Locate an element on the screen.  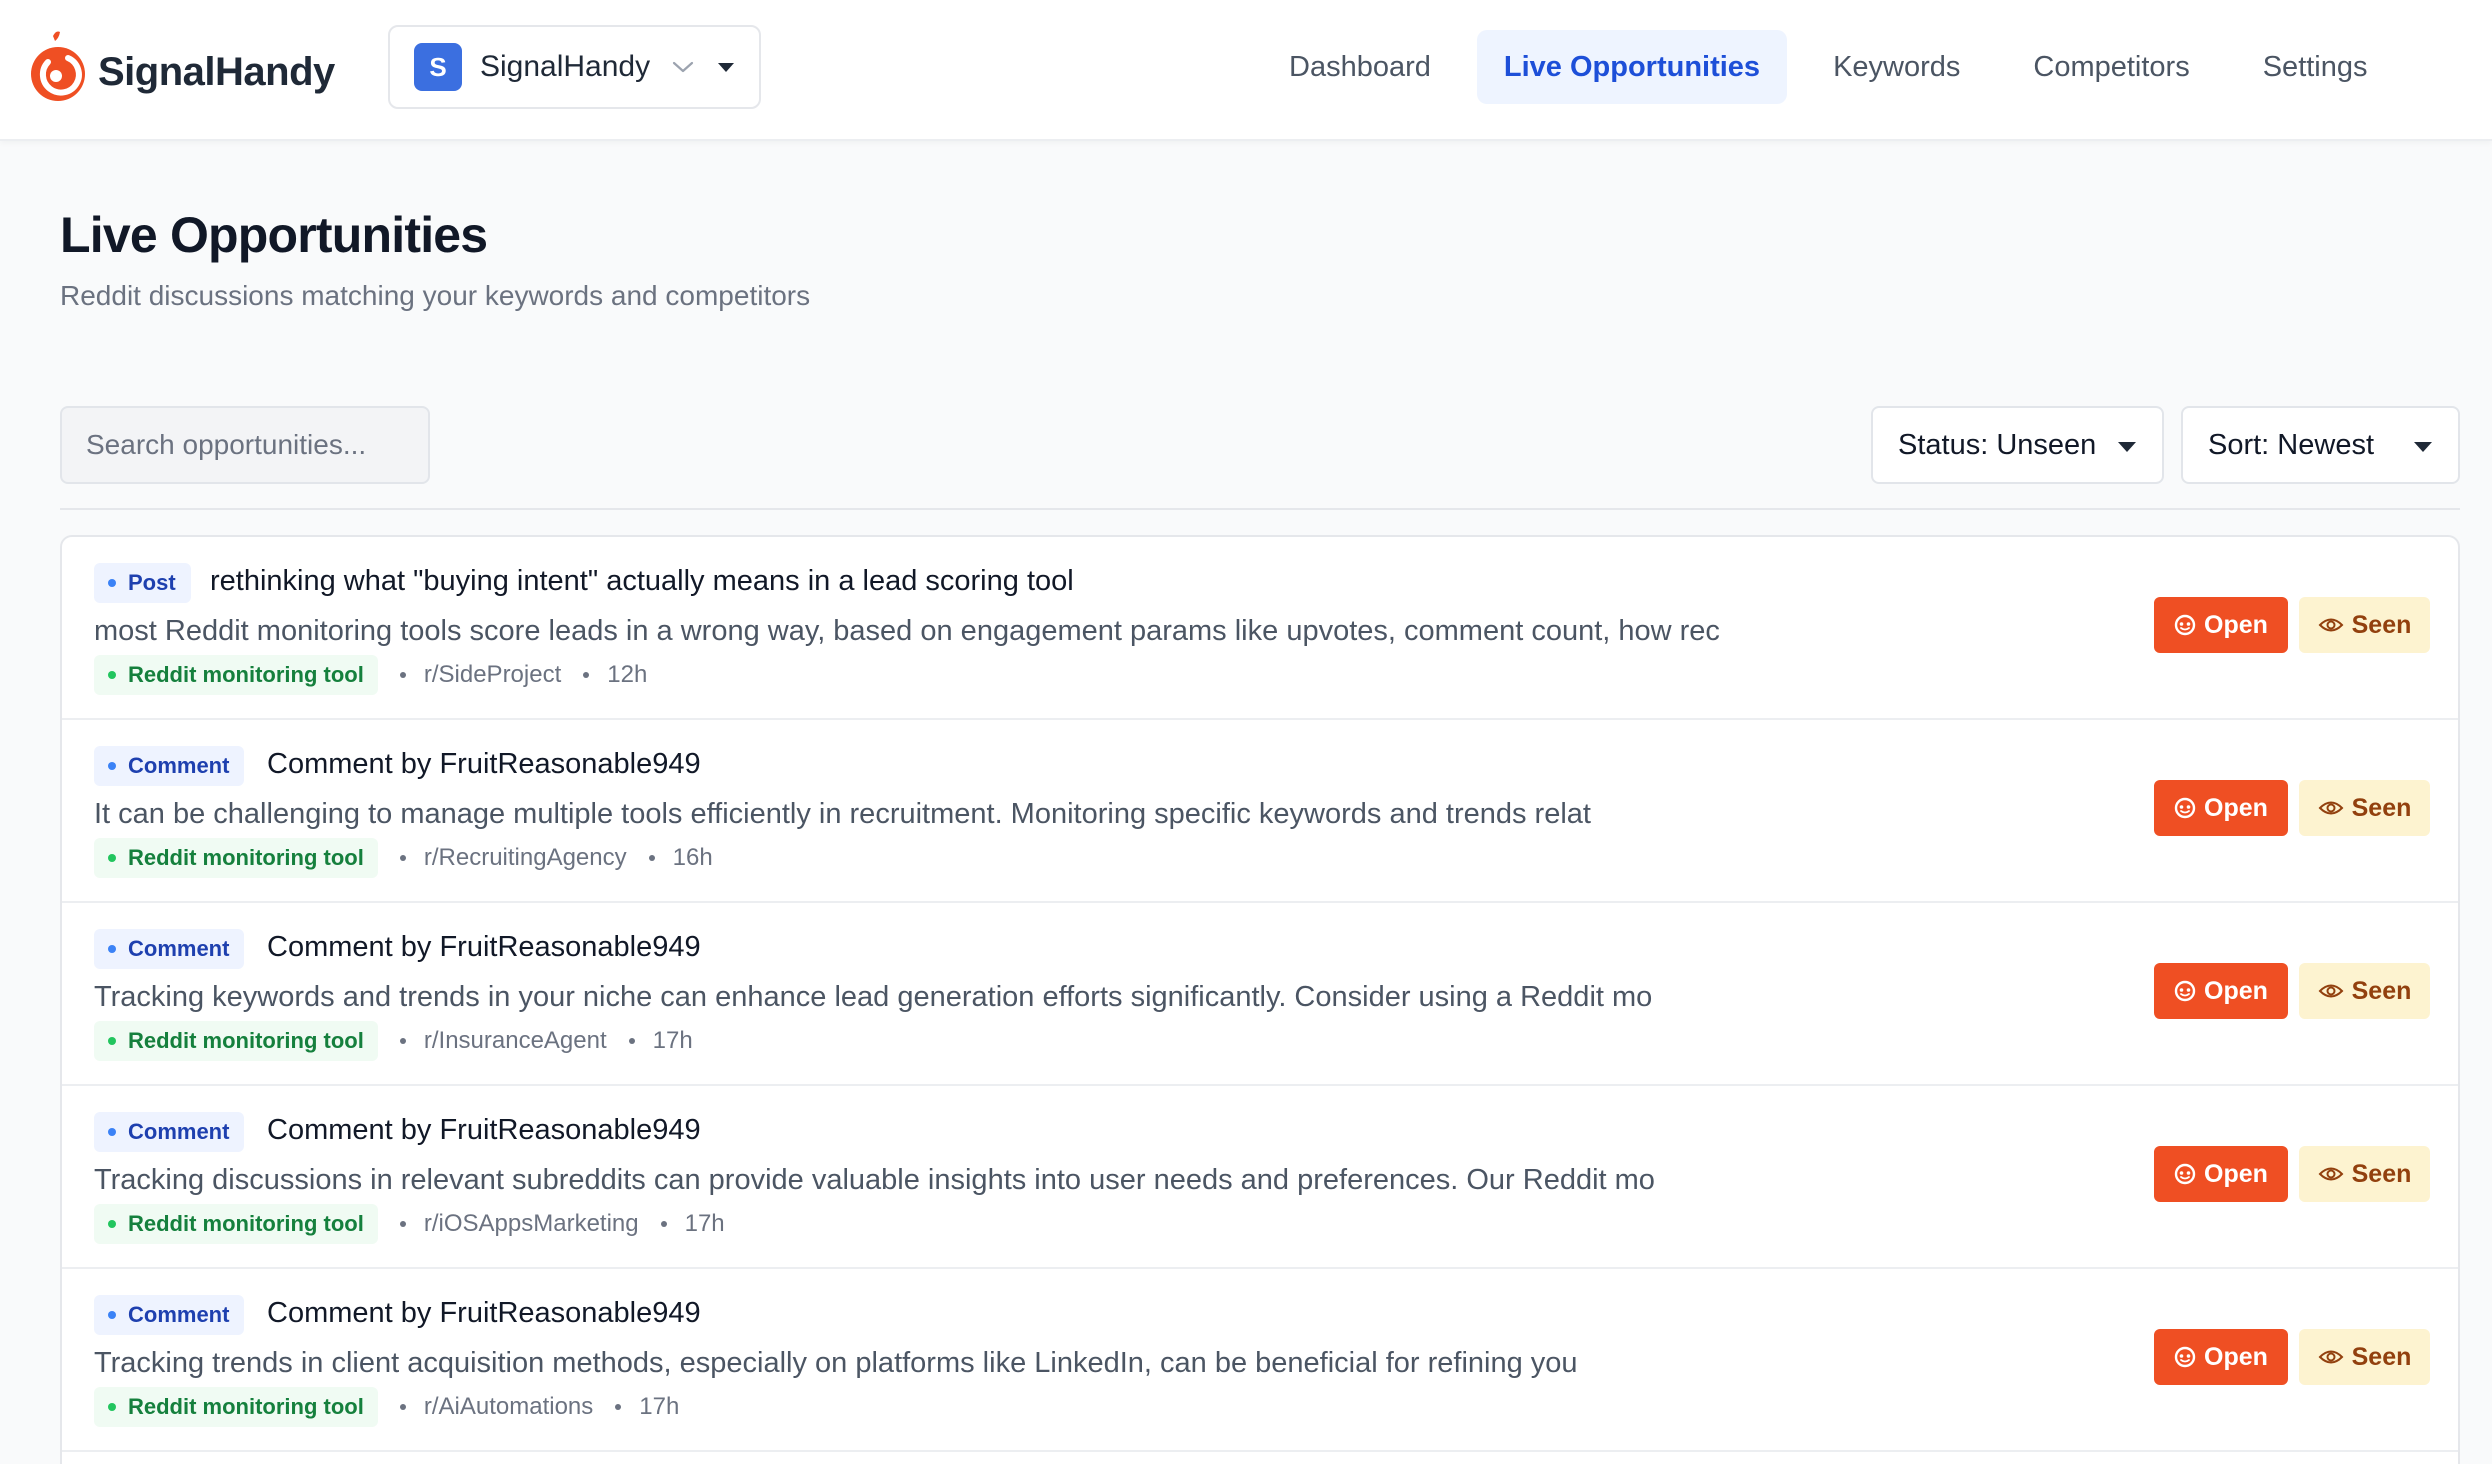
status-filter-value: Status: Unseen is located at coordinates (1997, 444).